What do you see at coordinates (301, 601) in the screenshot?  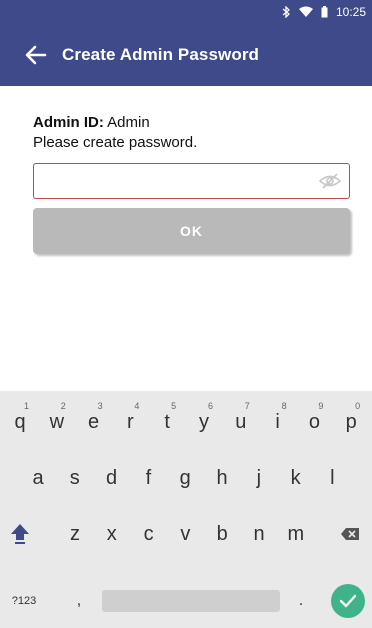 I see `period-key: .` at bounding box center [301, 601].